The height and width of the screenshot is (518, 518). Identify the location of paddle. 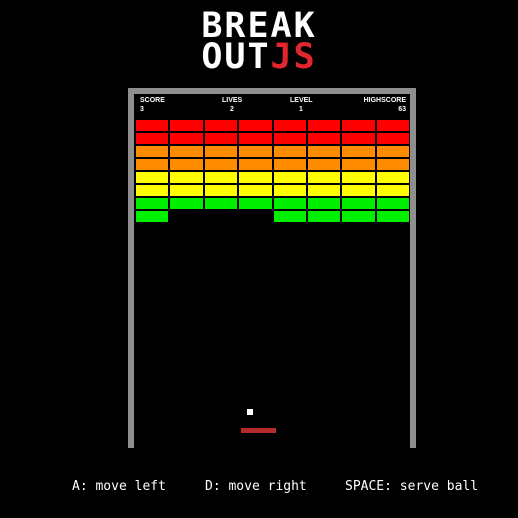
(258, 430).